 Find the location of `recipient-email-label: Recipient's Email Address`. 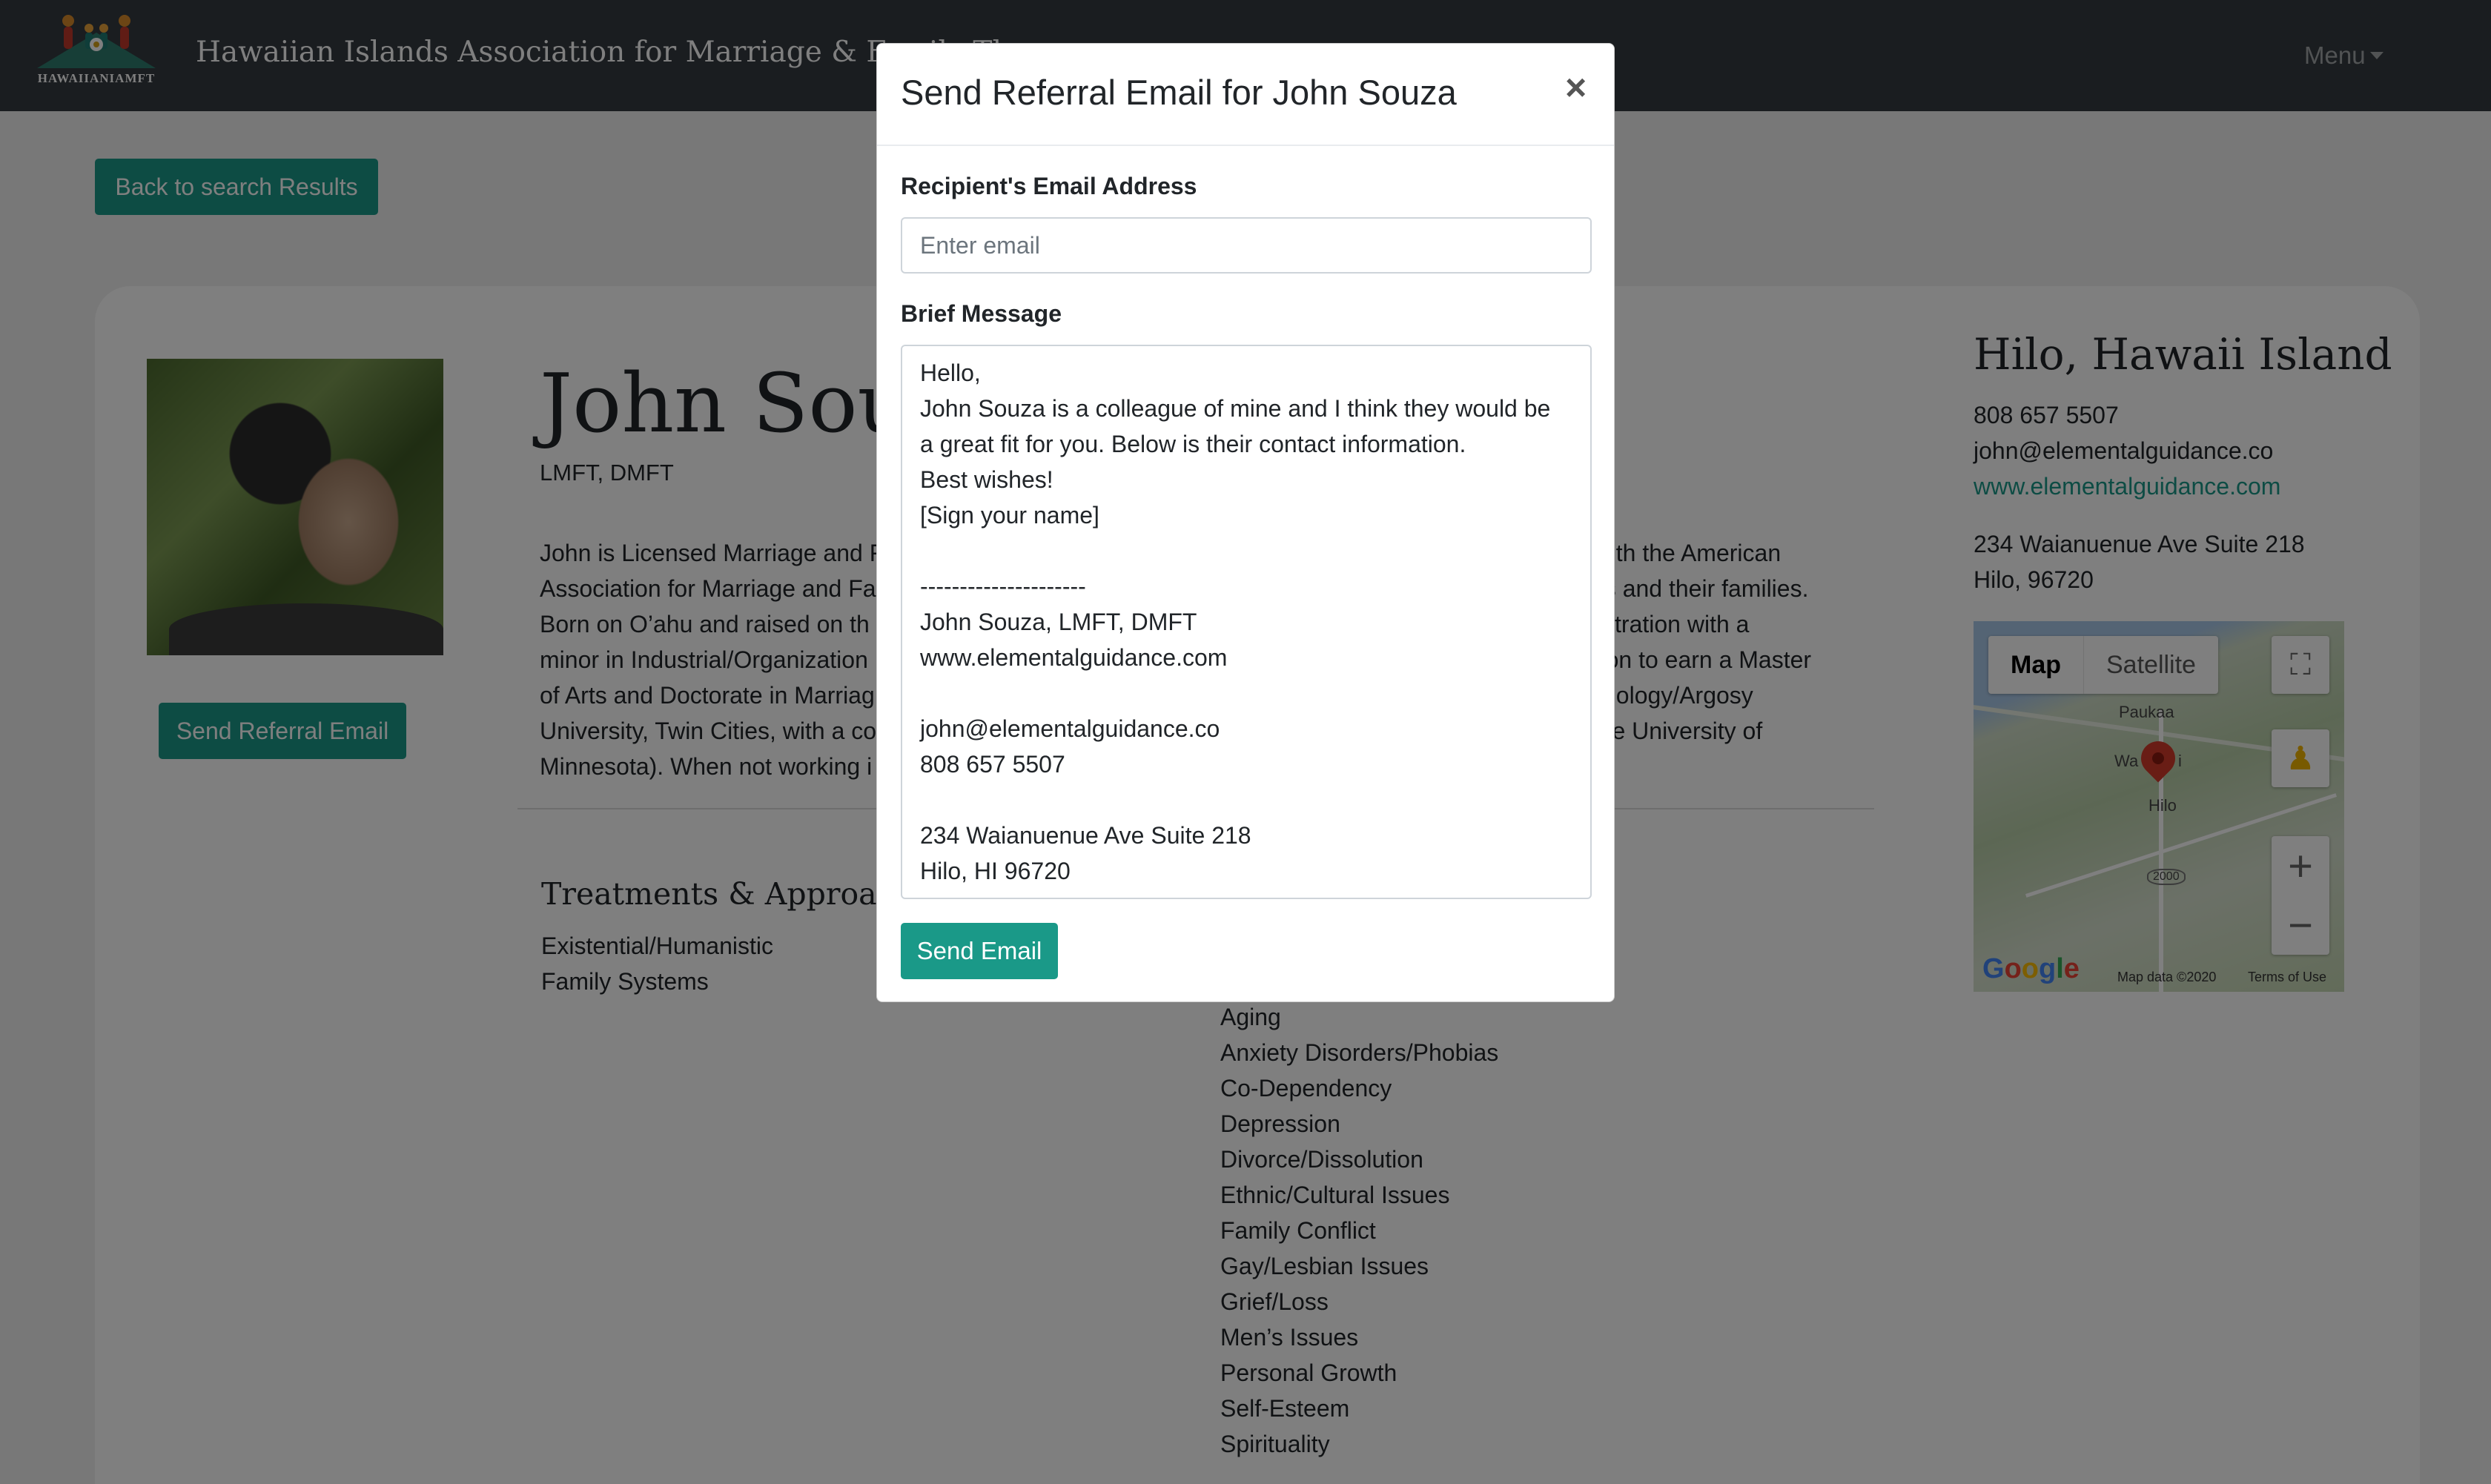

recipient-email-label: Recipient's Email Address is located at coordinates (1049, 186).